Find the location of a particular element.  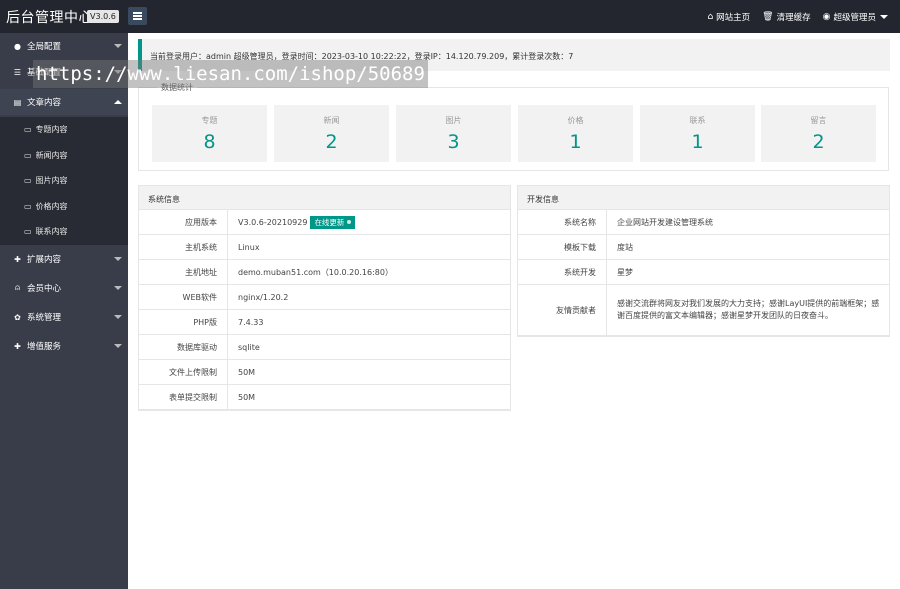

table-row: 系统名称 企业网站开发建设管理系统 is located at coordinates (703, 222).